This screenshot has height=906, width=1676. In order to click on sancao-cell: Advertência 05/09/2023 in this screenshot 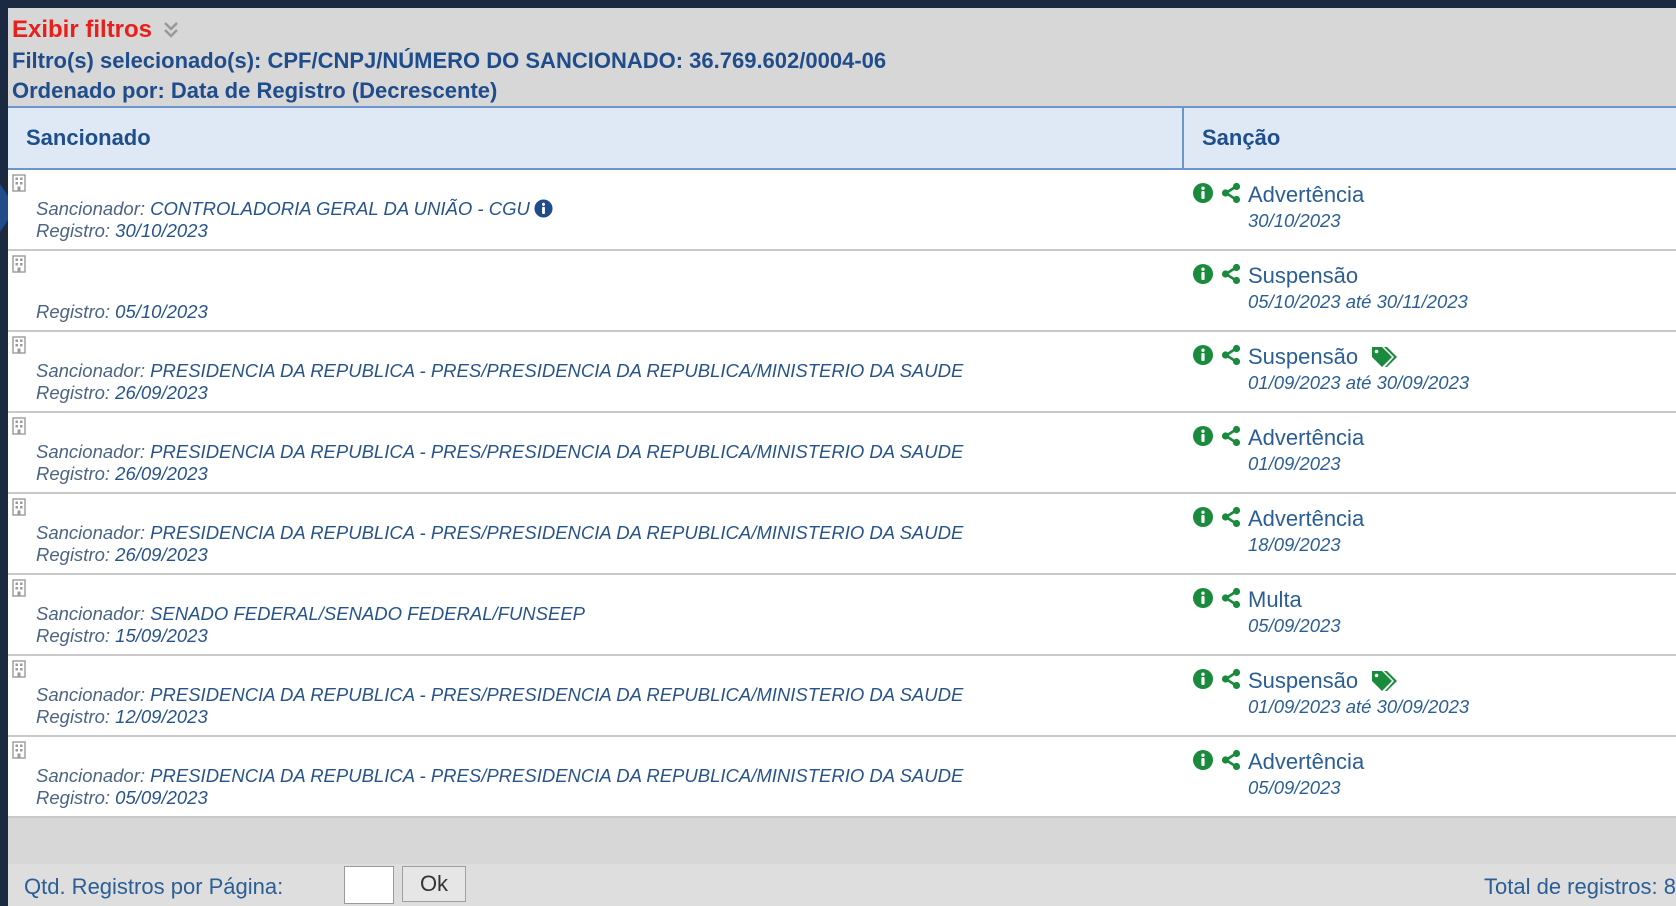, I will do `click(1430, 776)`.